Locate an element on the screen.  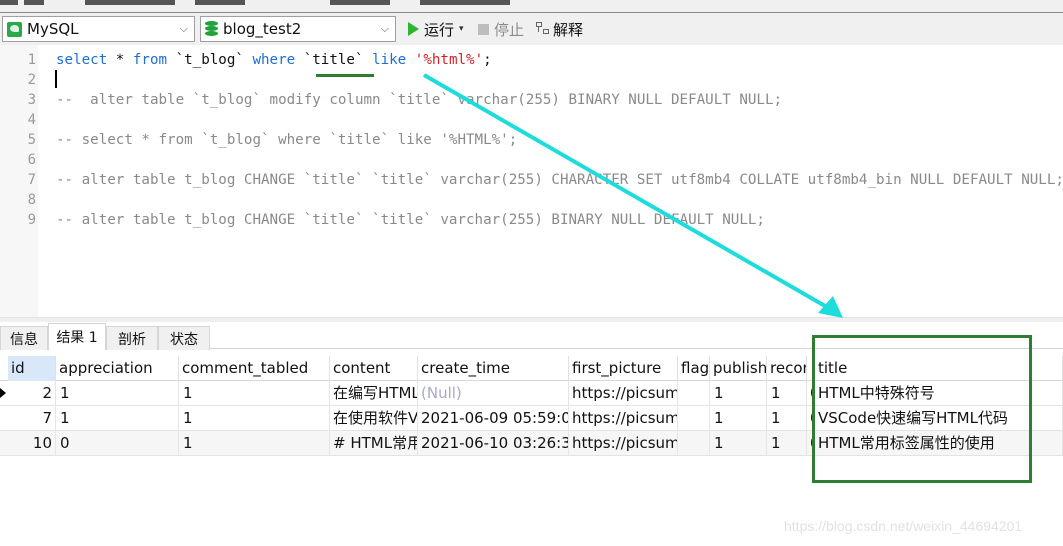
line-number: 3 is located at coordinates (31, 100).